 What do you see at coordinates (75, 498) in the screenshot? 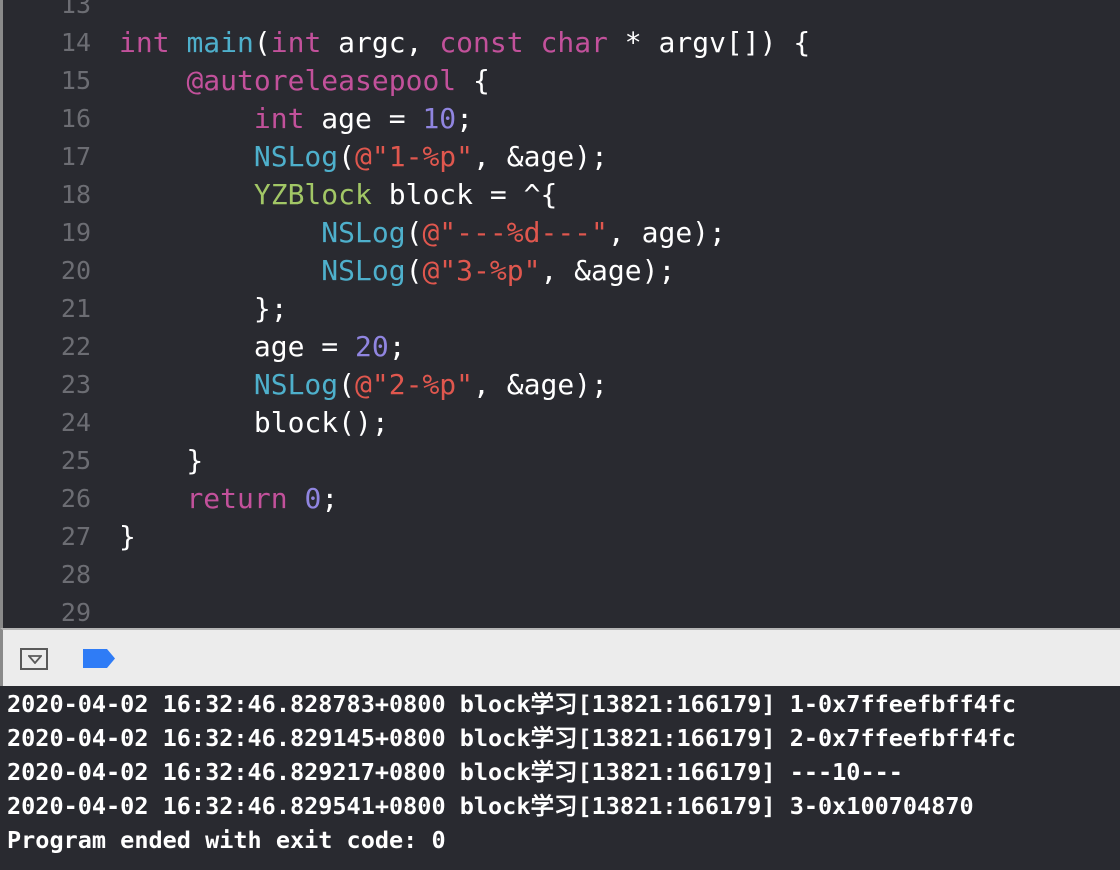
I see `line-number: 26` at bounding box center [75, 498].